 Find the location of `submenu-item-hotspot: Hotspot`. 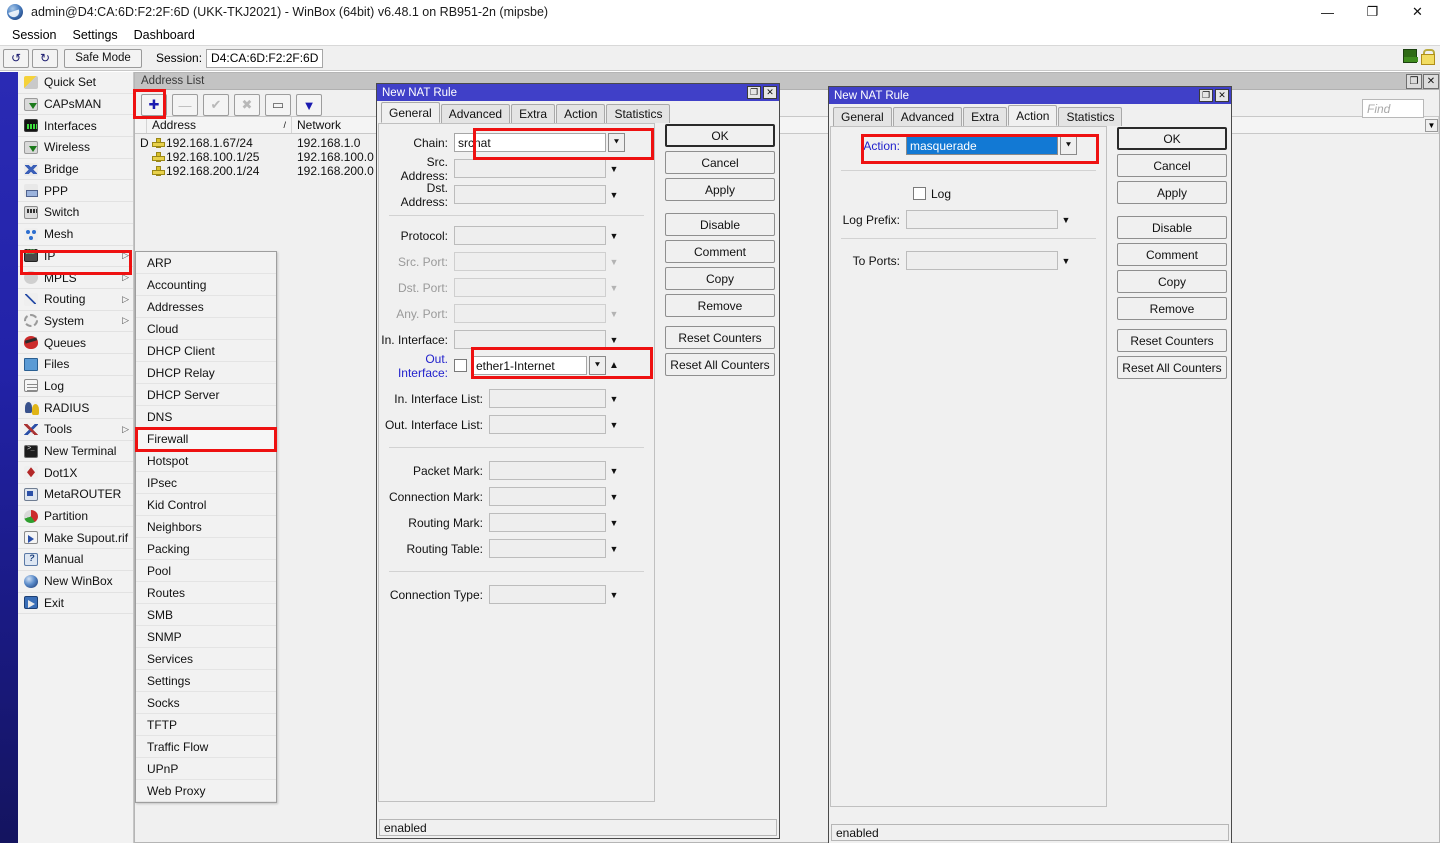

submenu-item-hotspot: Hotspot is located at coordinates (206, 461).